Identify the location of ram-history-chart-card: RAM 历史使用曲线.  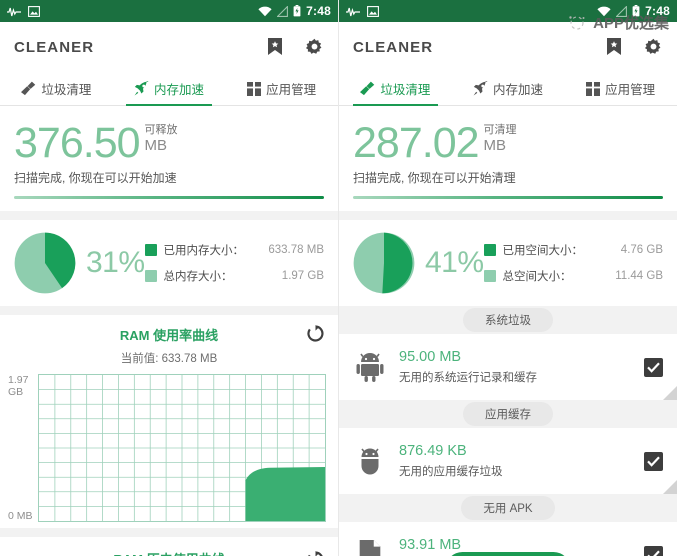
(169, 546).